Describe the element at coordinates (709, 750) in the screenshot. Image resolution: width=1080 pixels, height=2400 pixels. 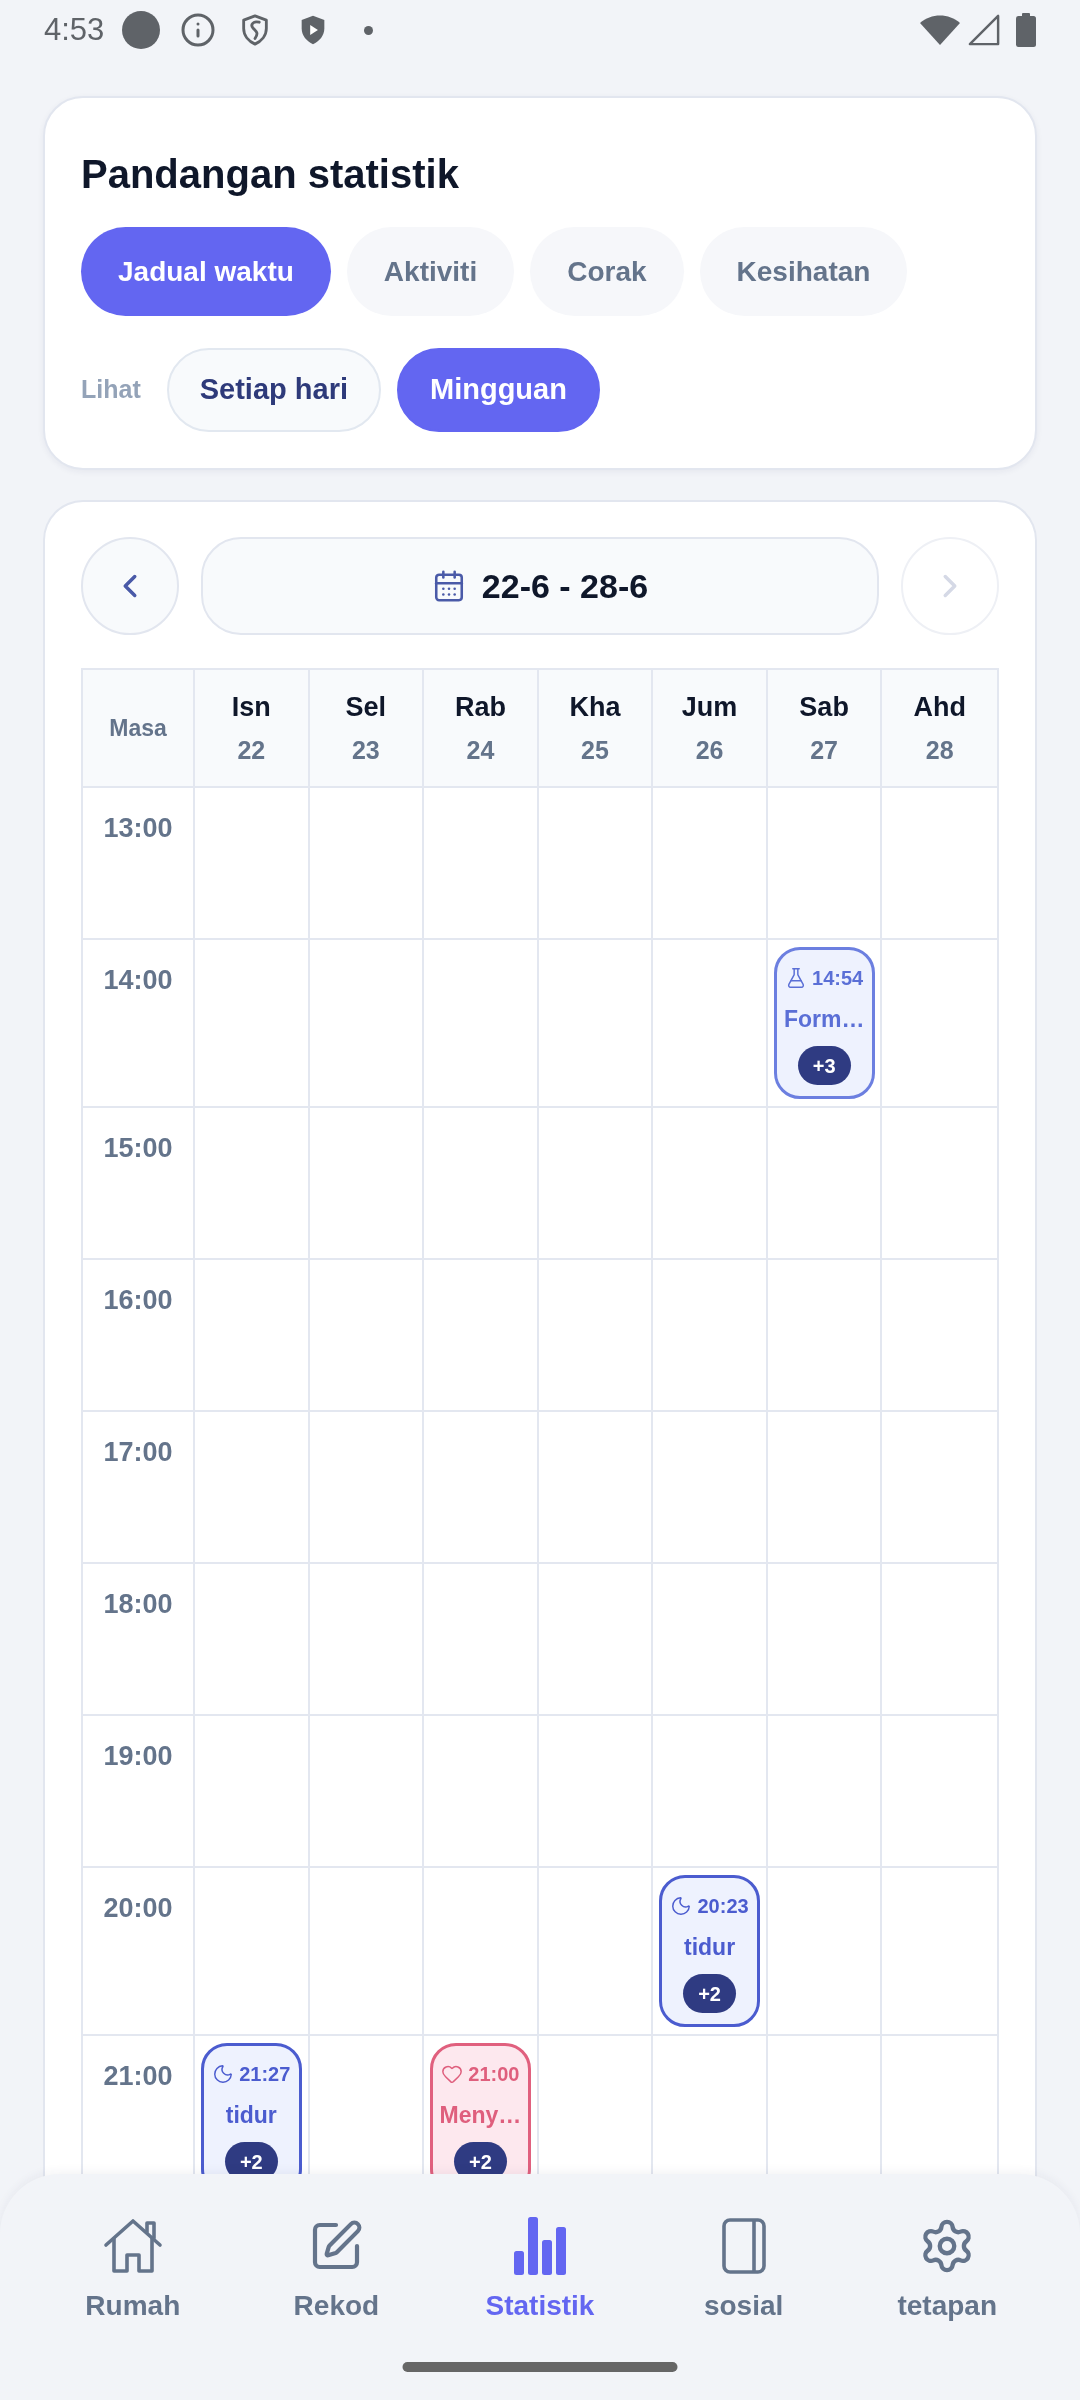
I see `day-date: 26` at that location.